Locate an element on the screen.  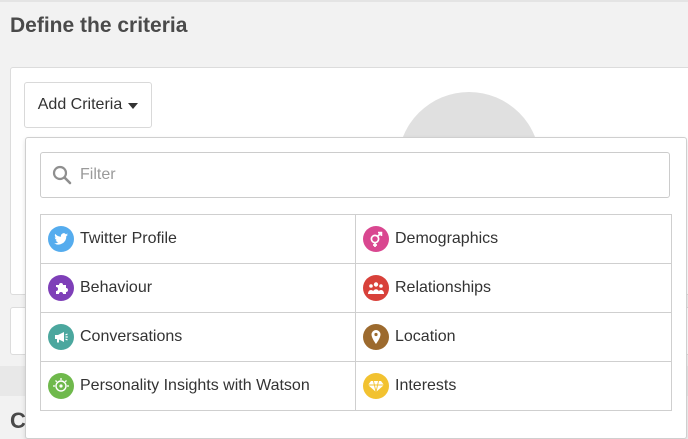
twitter-bird-icon is located at coordinates (61, 239).